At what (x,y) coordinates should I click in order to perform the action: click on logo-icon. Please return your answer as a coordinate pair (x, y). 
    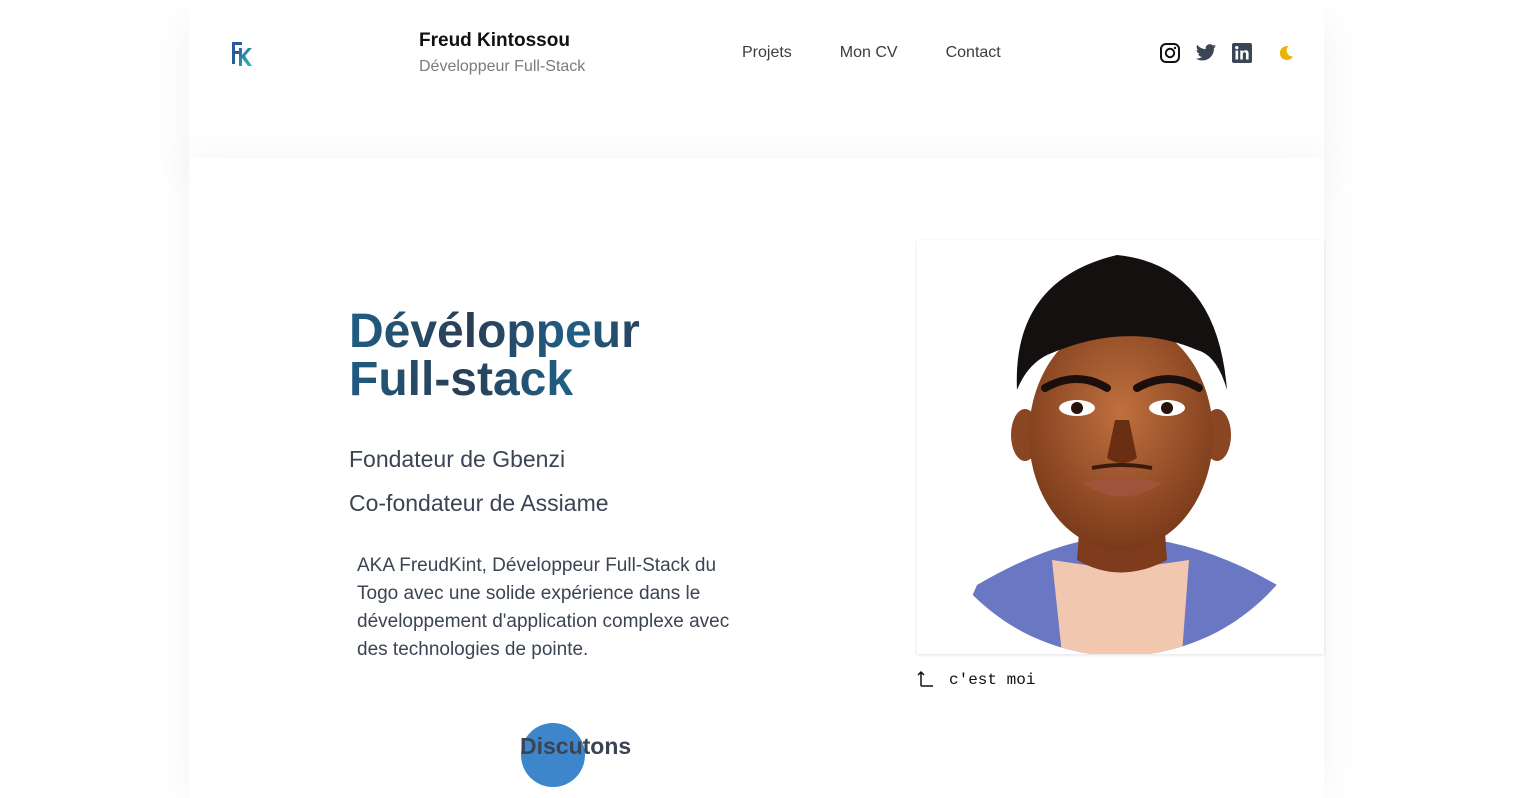
    Looking at the image, I should click on (242, 54).